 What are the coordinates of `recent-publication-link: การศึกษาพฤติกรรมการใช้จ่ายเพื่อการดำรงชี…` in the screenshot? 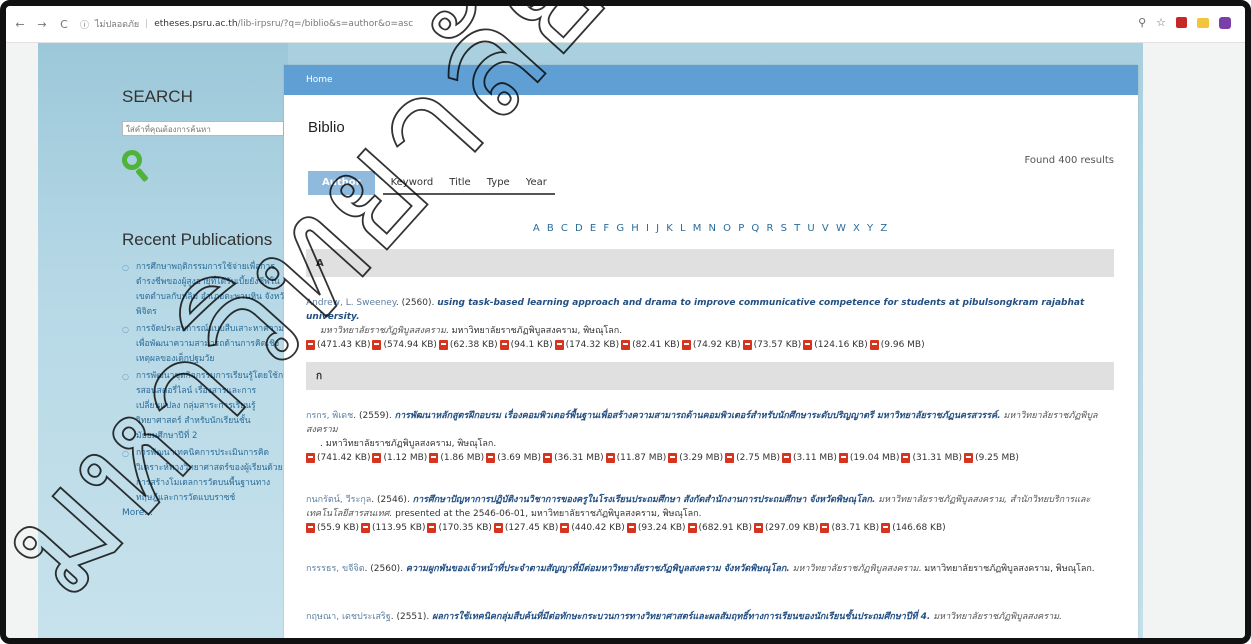 It's located at (206, 290).